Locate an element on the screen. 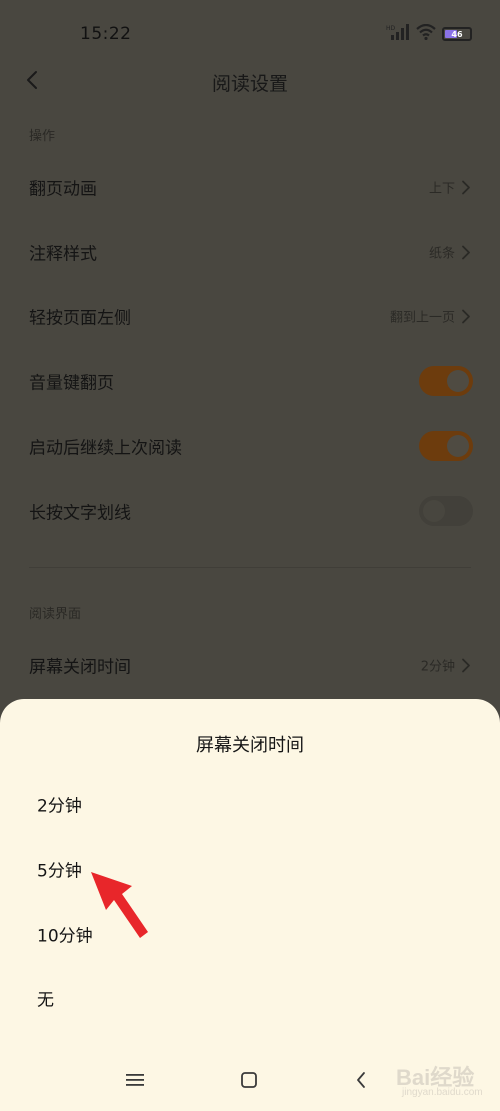 This screenshot has height=1111, width=500. sheet-title: 屏幕关闭时间 is located at coordinates (250, 745).